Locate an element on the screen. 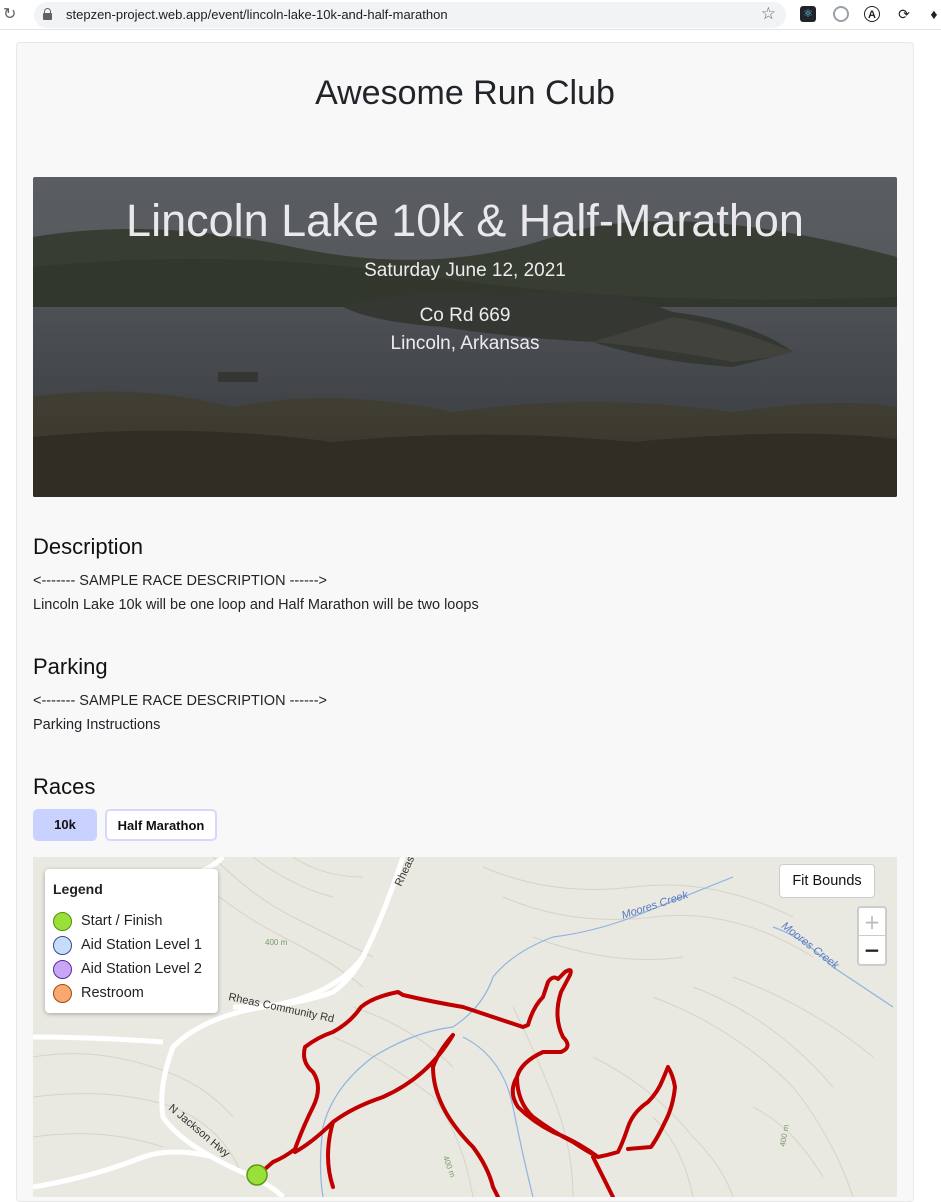 The image size is (941, 1202). fit-bounds-button: Fit Bounds is located at coordinates (827, 881).